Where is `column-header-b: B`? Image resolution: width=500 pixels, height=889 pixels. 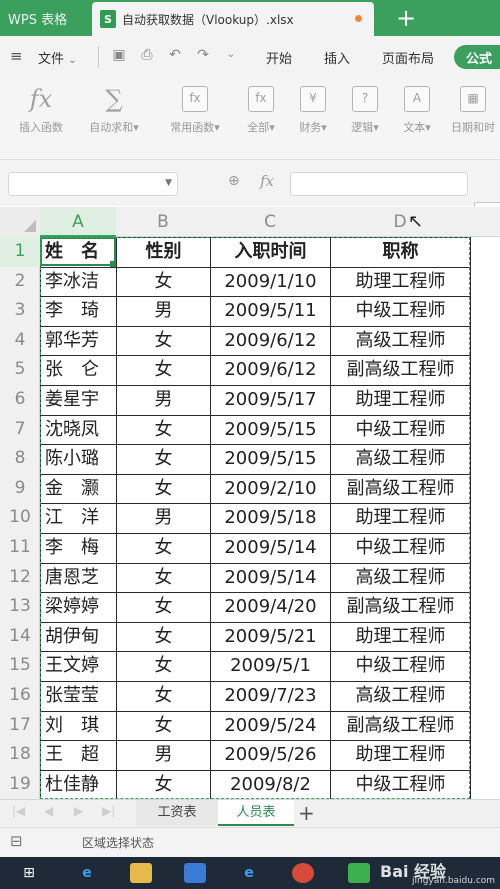
column-header-b: B is located at coordinates (163, 222).